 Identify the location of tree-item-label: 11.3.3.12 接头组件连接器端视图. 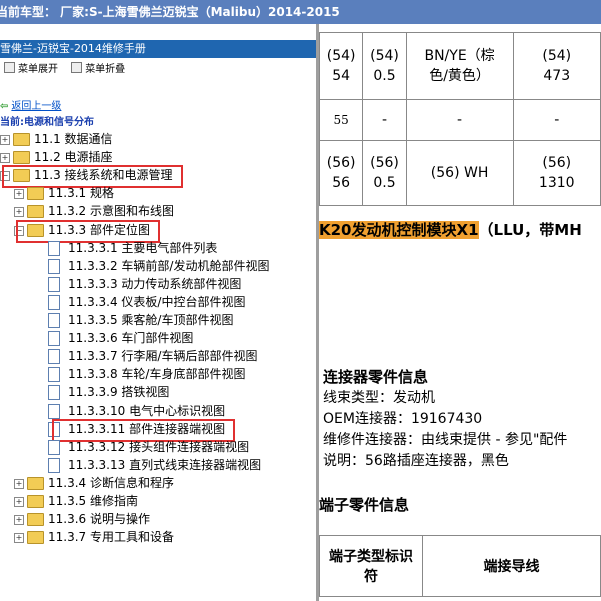
(159, 447).